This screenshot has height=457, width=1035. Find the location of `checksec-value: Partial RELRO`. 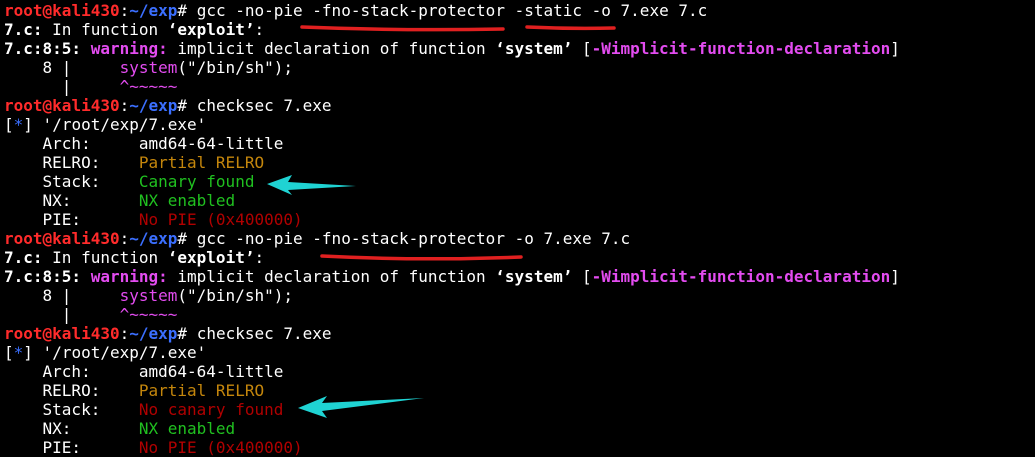

checksec-value: Partial RELRO is located at coordinates (201, 390).